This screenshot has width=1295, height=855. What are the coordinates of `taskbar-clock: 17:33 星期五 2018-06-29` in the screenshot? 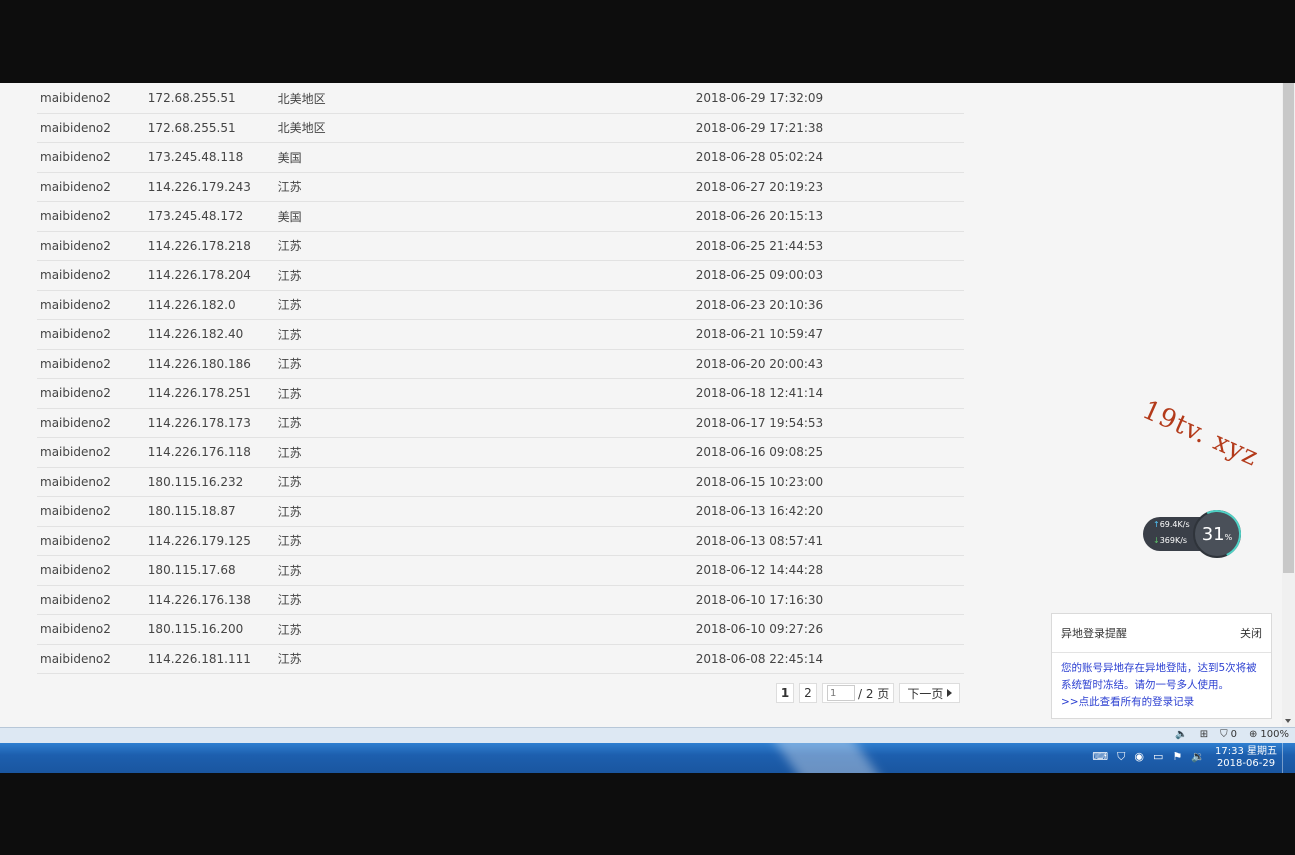 It's located at (1246, 758).